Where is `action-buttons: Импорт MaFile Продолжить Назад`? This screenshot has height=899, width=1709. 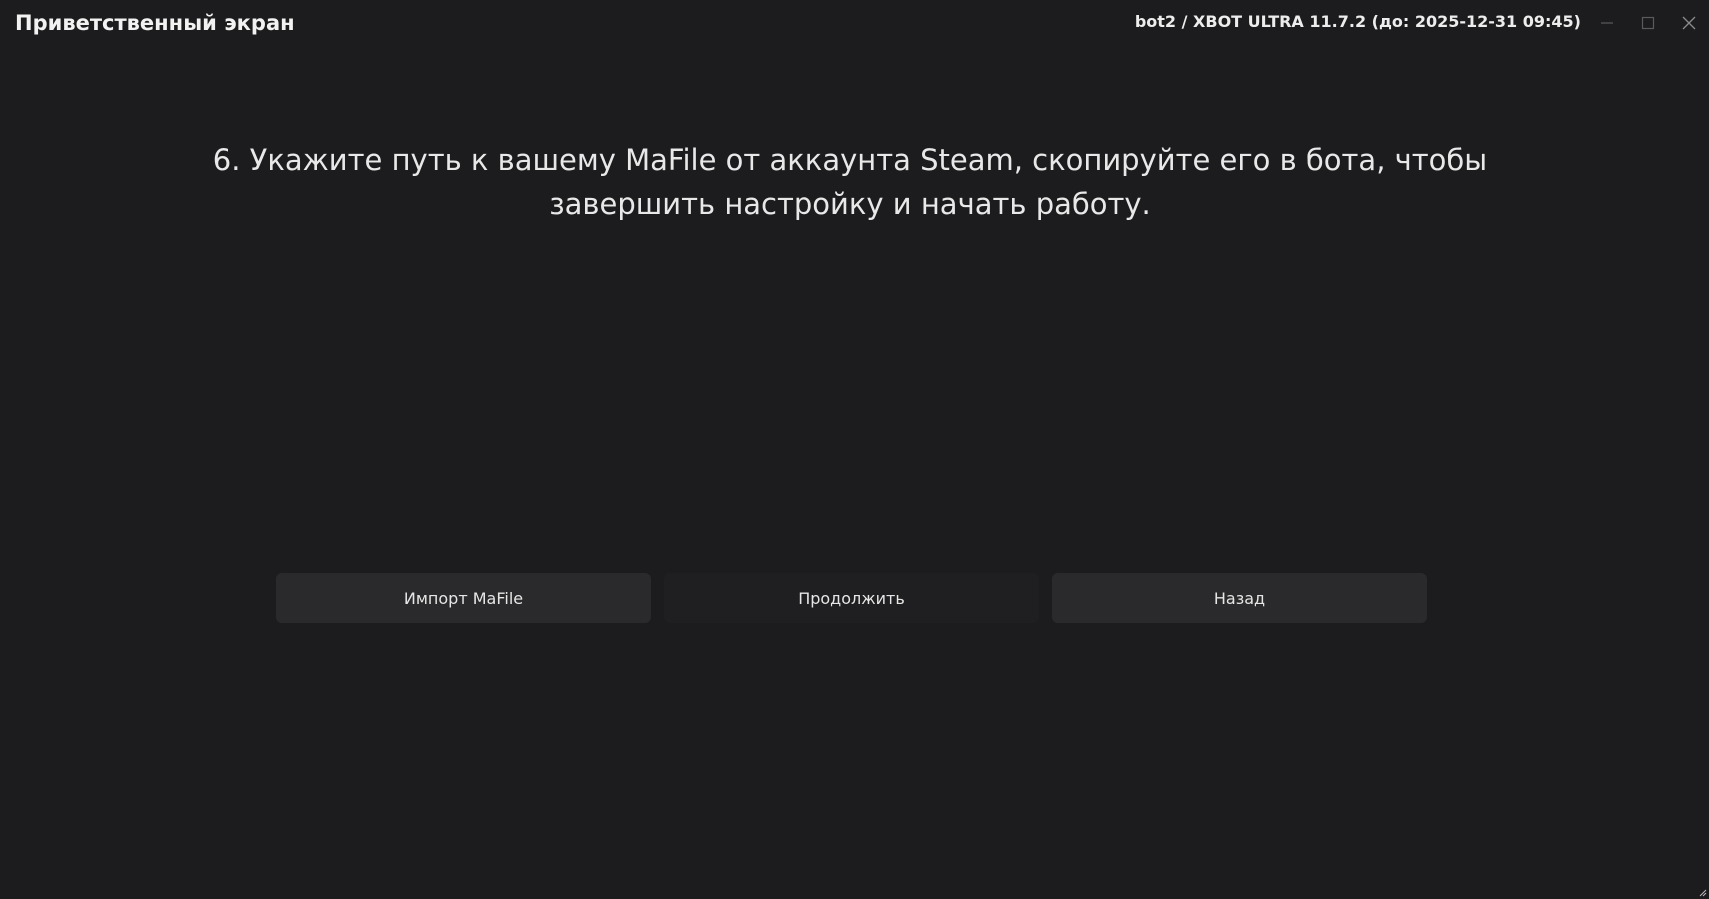
action-buttons: Импорт MaFile Продолжить Назад is located at coordinates (851, 598).